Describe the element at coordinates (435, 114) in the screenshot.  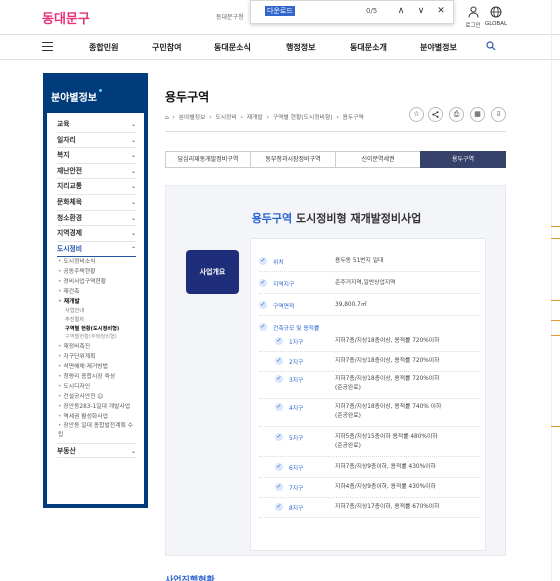
I see `share-icon` at that location.